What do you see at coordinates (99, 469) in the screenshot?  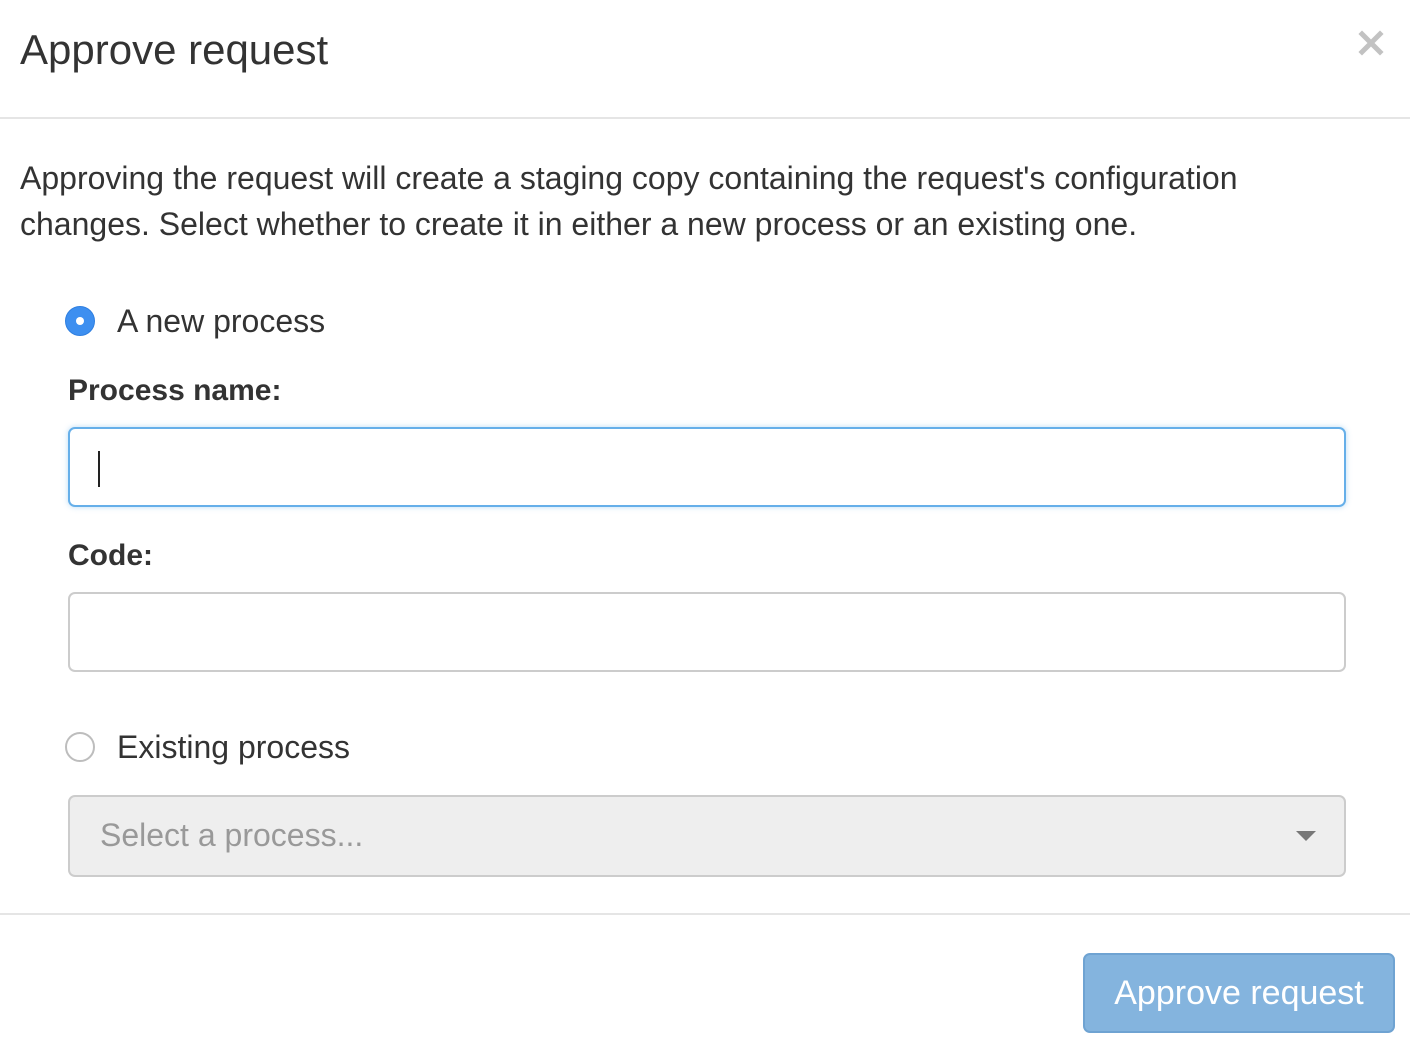 I see `text-caret` at bounding box center [99, 469].